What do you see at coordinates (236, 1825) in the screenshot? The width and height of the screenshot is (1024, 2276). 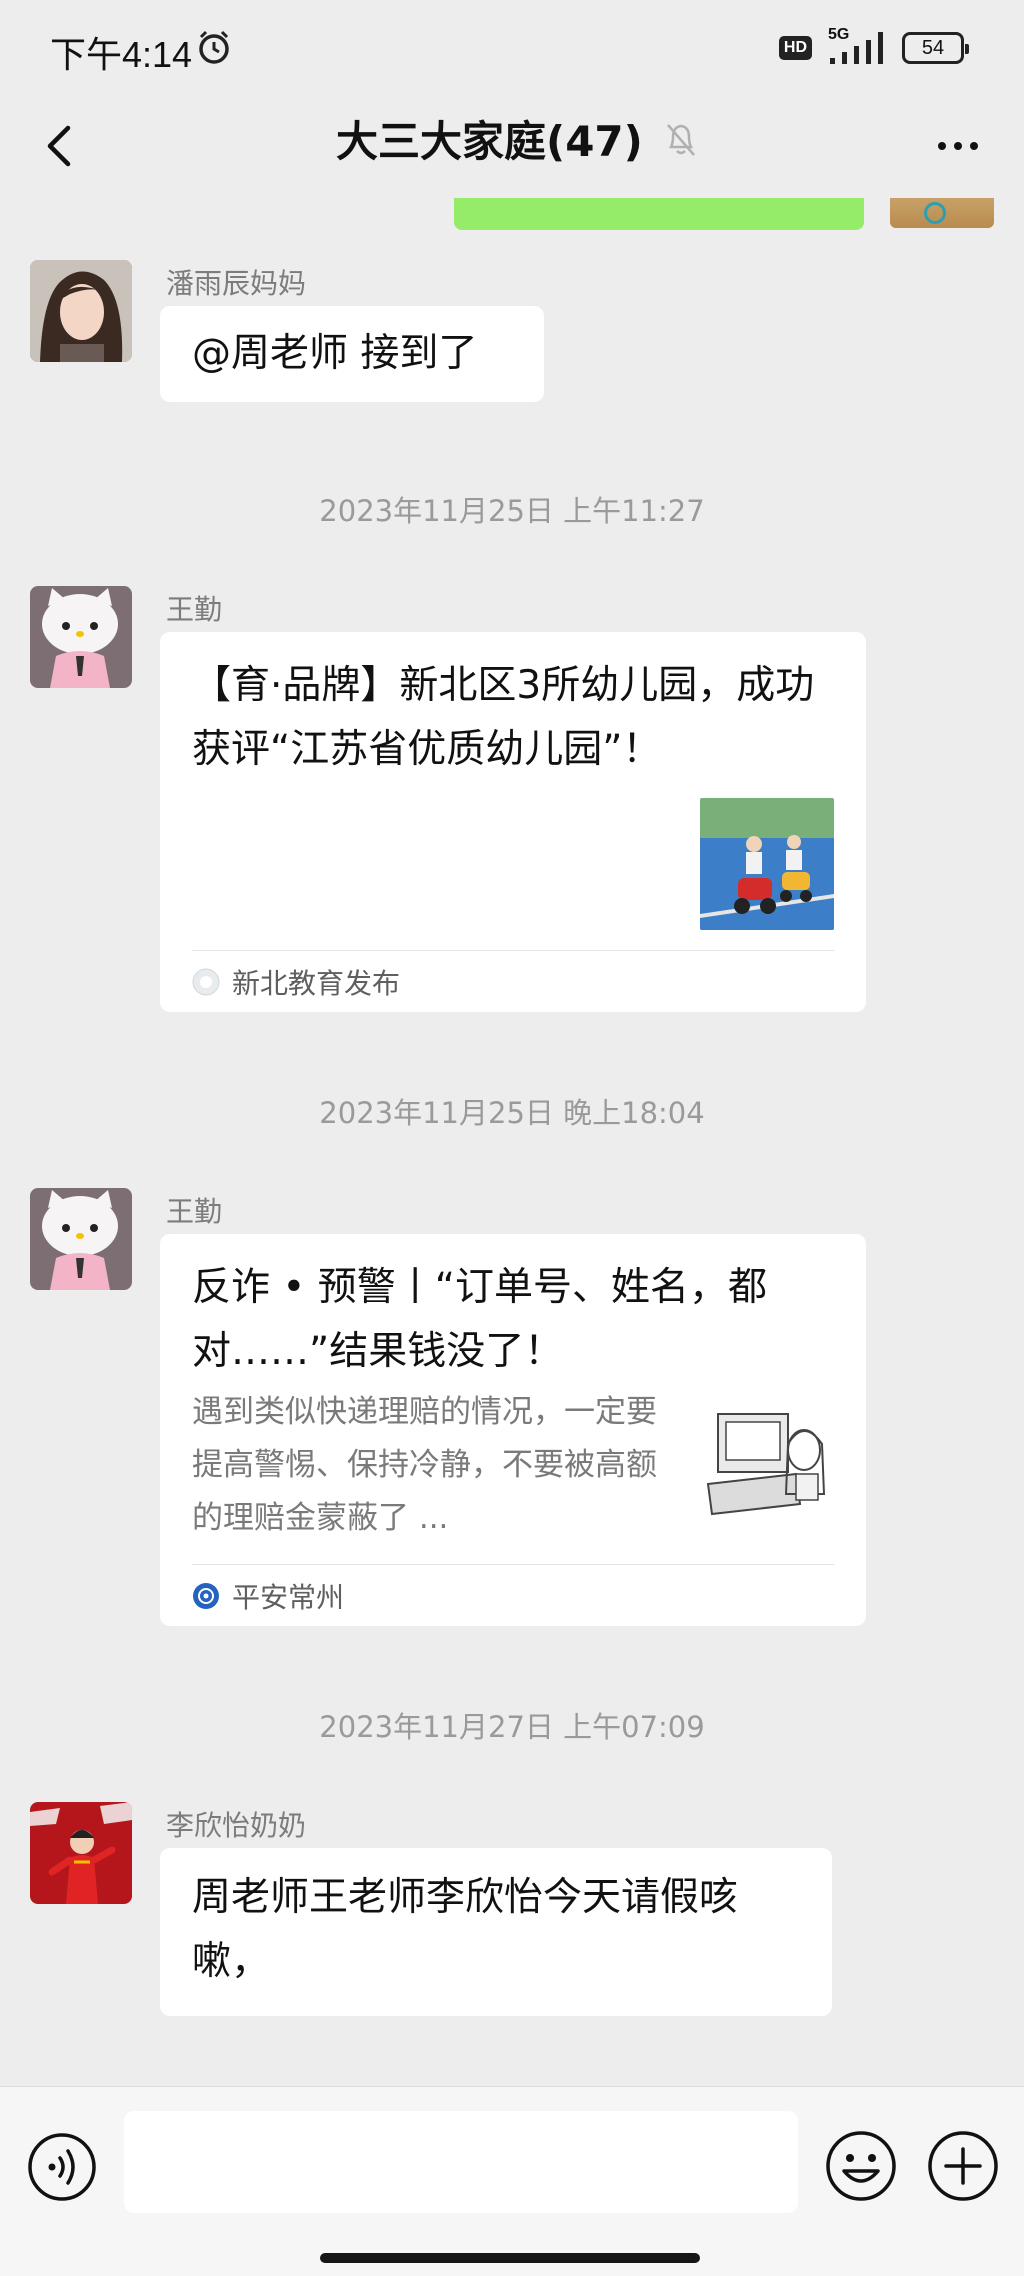 I see `sender-name: 李欣怡奶奶` at bounding box center [236, 1825].